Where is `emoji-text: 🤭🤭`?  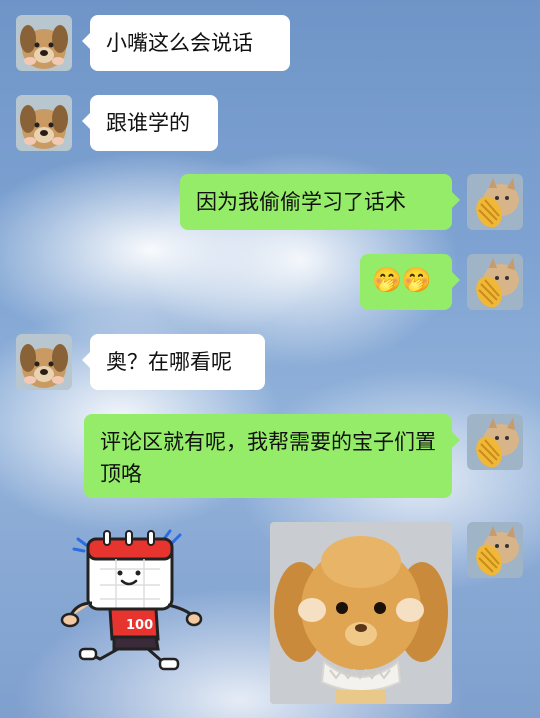 emoji-text: 🤭🤭 is located at coordinates (402, 280).